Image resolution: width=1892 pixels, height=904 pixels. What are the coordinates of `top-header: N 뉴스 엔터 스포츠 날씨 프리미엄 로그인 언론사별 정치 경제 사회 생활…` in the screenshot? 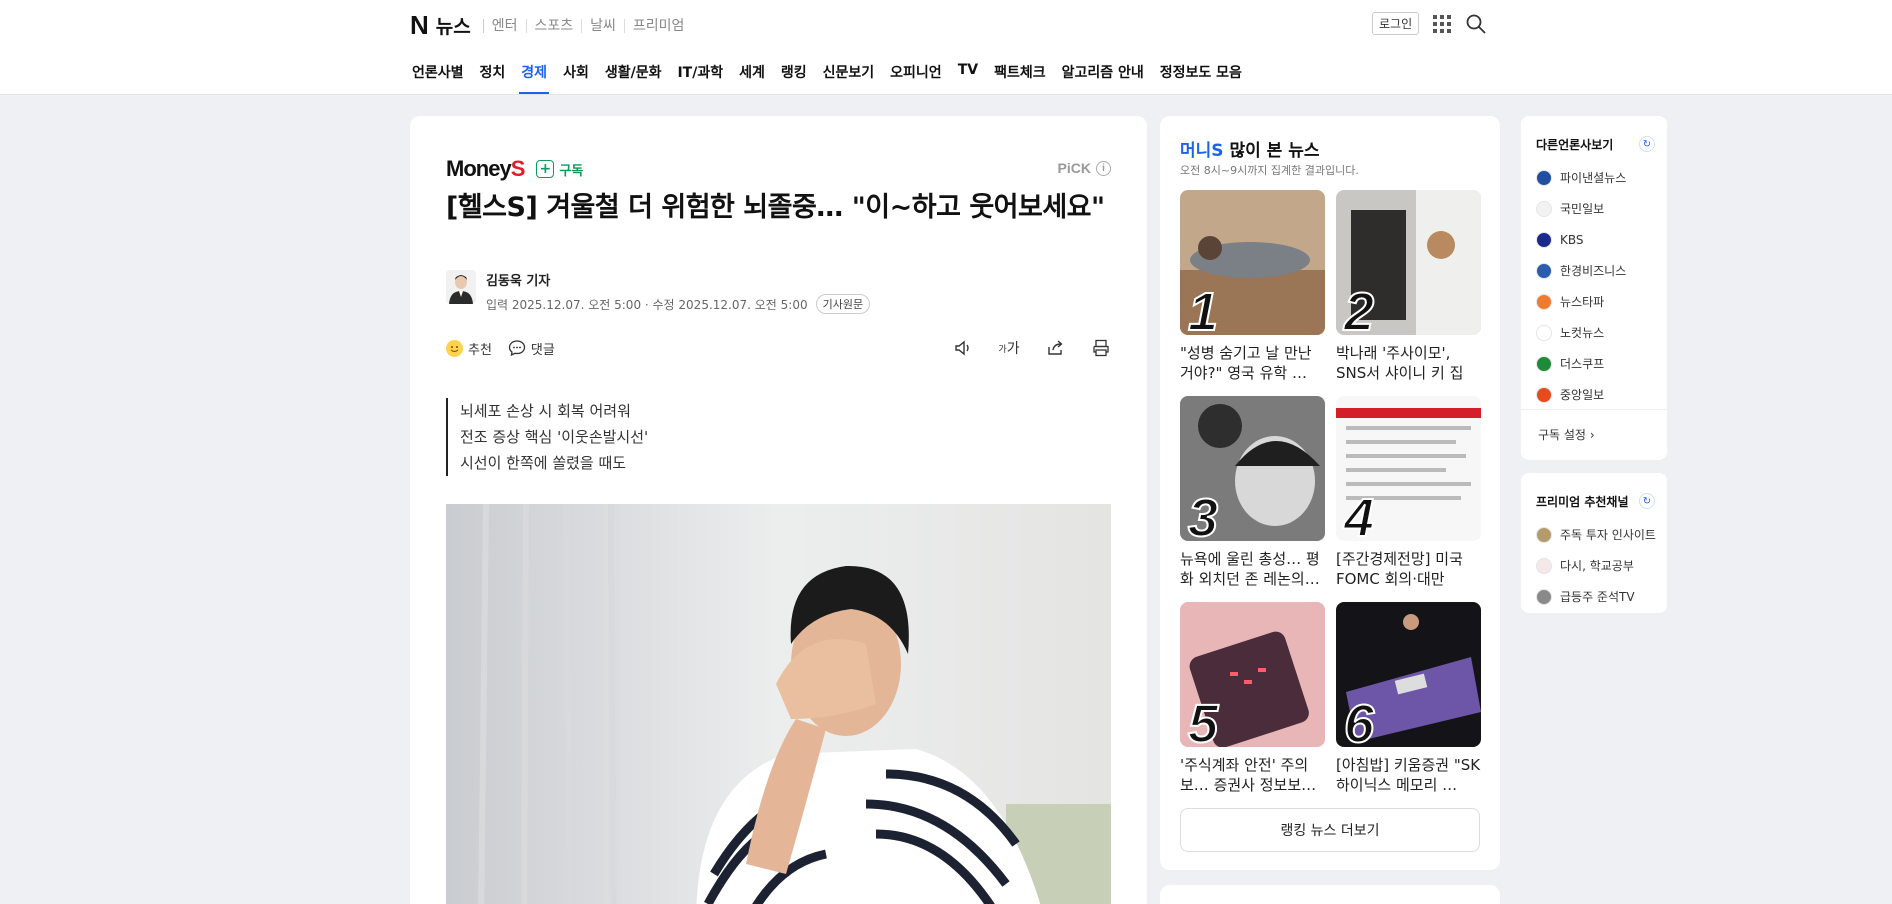 It's located at (946, 47).